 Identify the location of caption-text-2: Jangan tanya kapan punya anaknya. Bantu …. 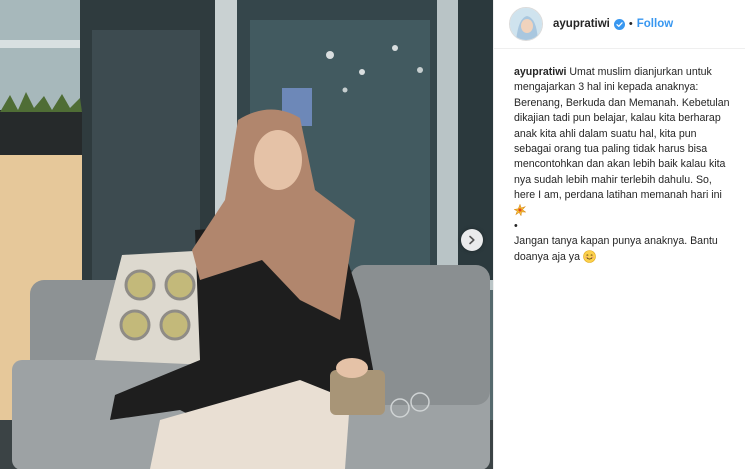
(616, 249).